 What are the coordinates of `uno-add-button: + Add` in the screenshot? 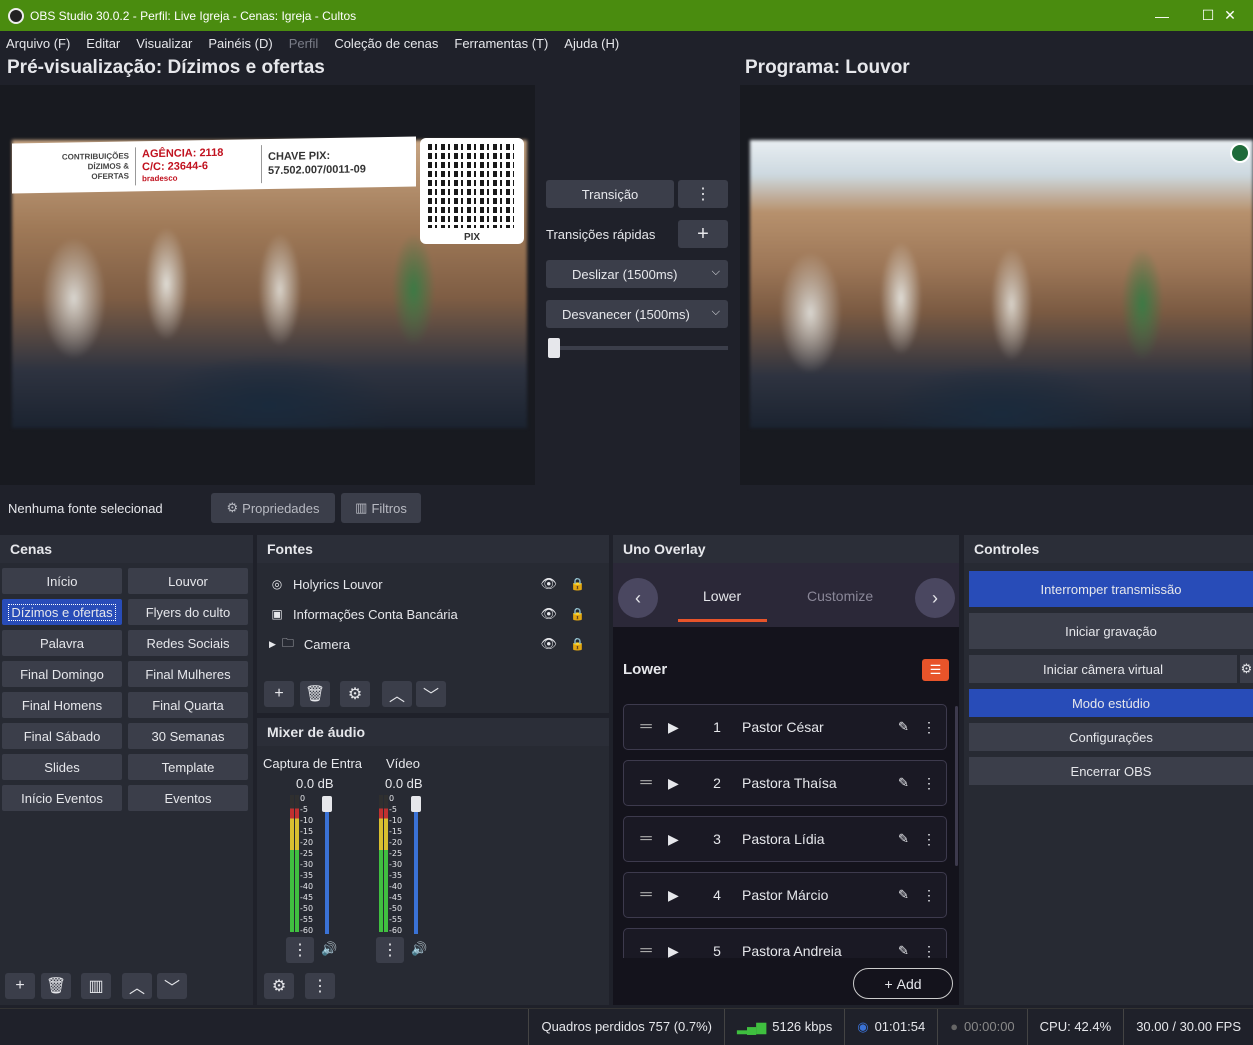 It's located at (903, 983).